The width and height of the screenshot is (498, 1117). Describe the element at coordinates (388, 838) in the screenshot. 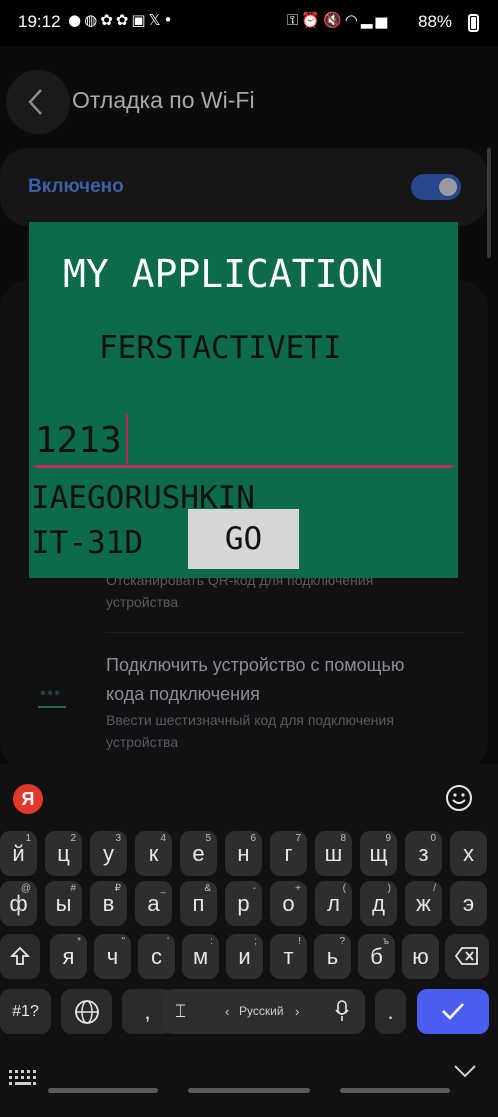

I see `key-hint: 9` at that location.